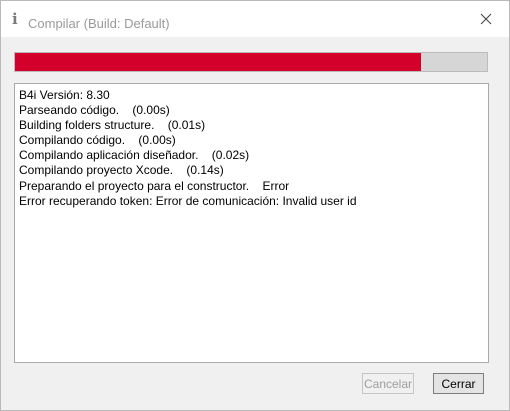 Image resolution: width=510 pixels, height=411 pixels. Describe the element at coordinates (134, 155) in the screenshot. I see `log-line: Compilando aplicación diseñador. (0.02s)` at that location.